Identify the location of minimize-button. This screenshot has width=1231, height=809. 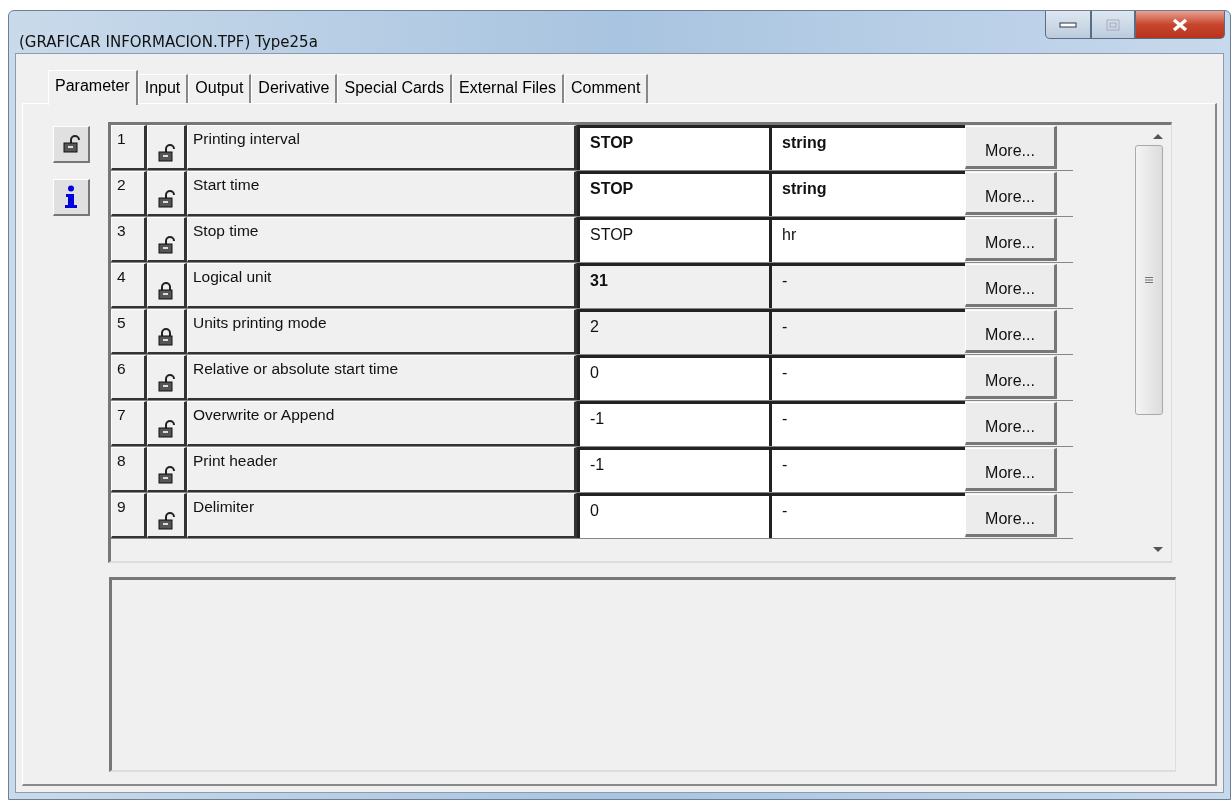
(1068, 25).